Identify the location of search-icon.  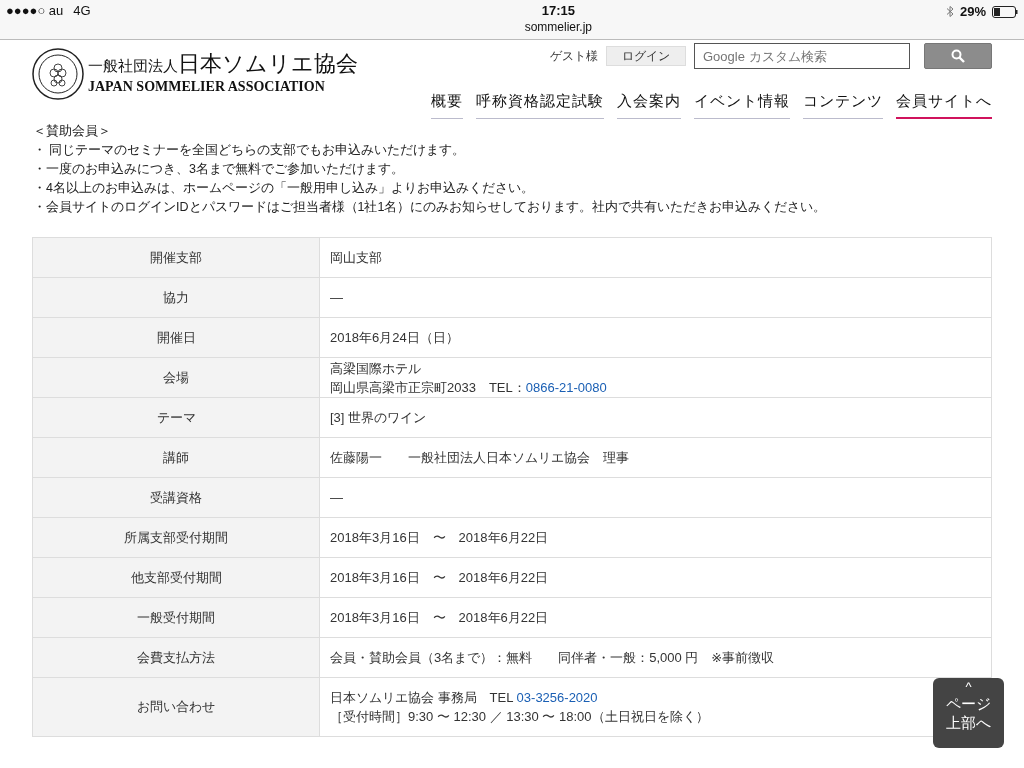
(958, 56).